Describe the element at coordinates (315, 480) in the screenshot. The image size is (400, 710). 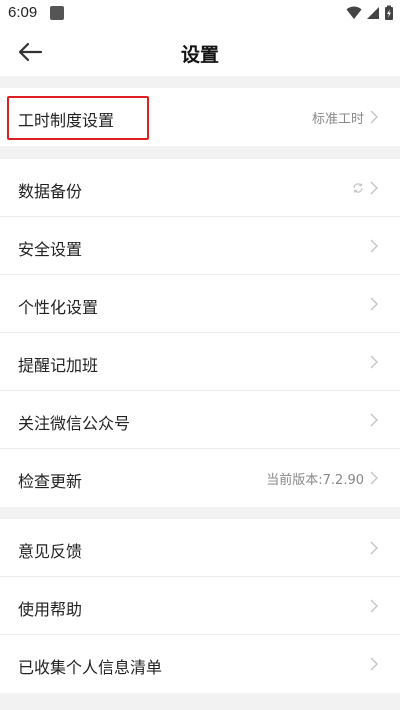
I see `version-text: 当前版本:7.2.90` at that location.